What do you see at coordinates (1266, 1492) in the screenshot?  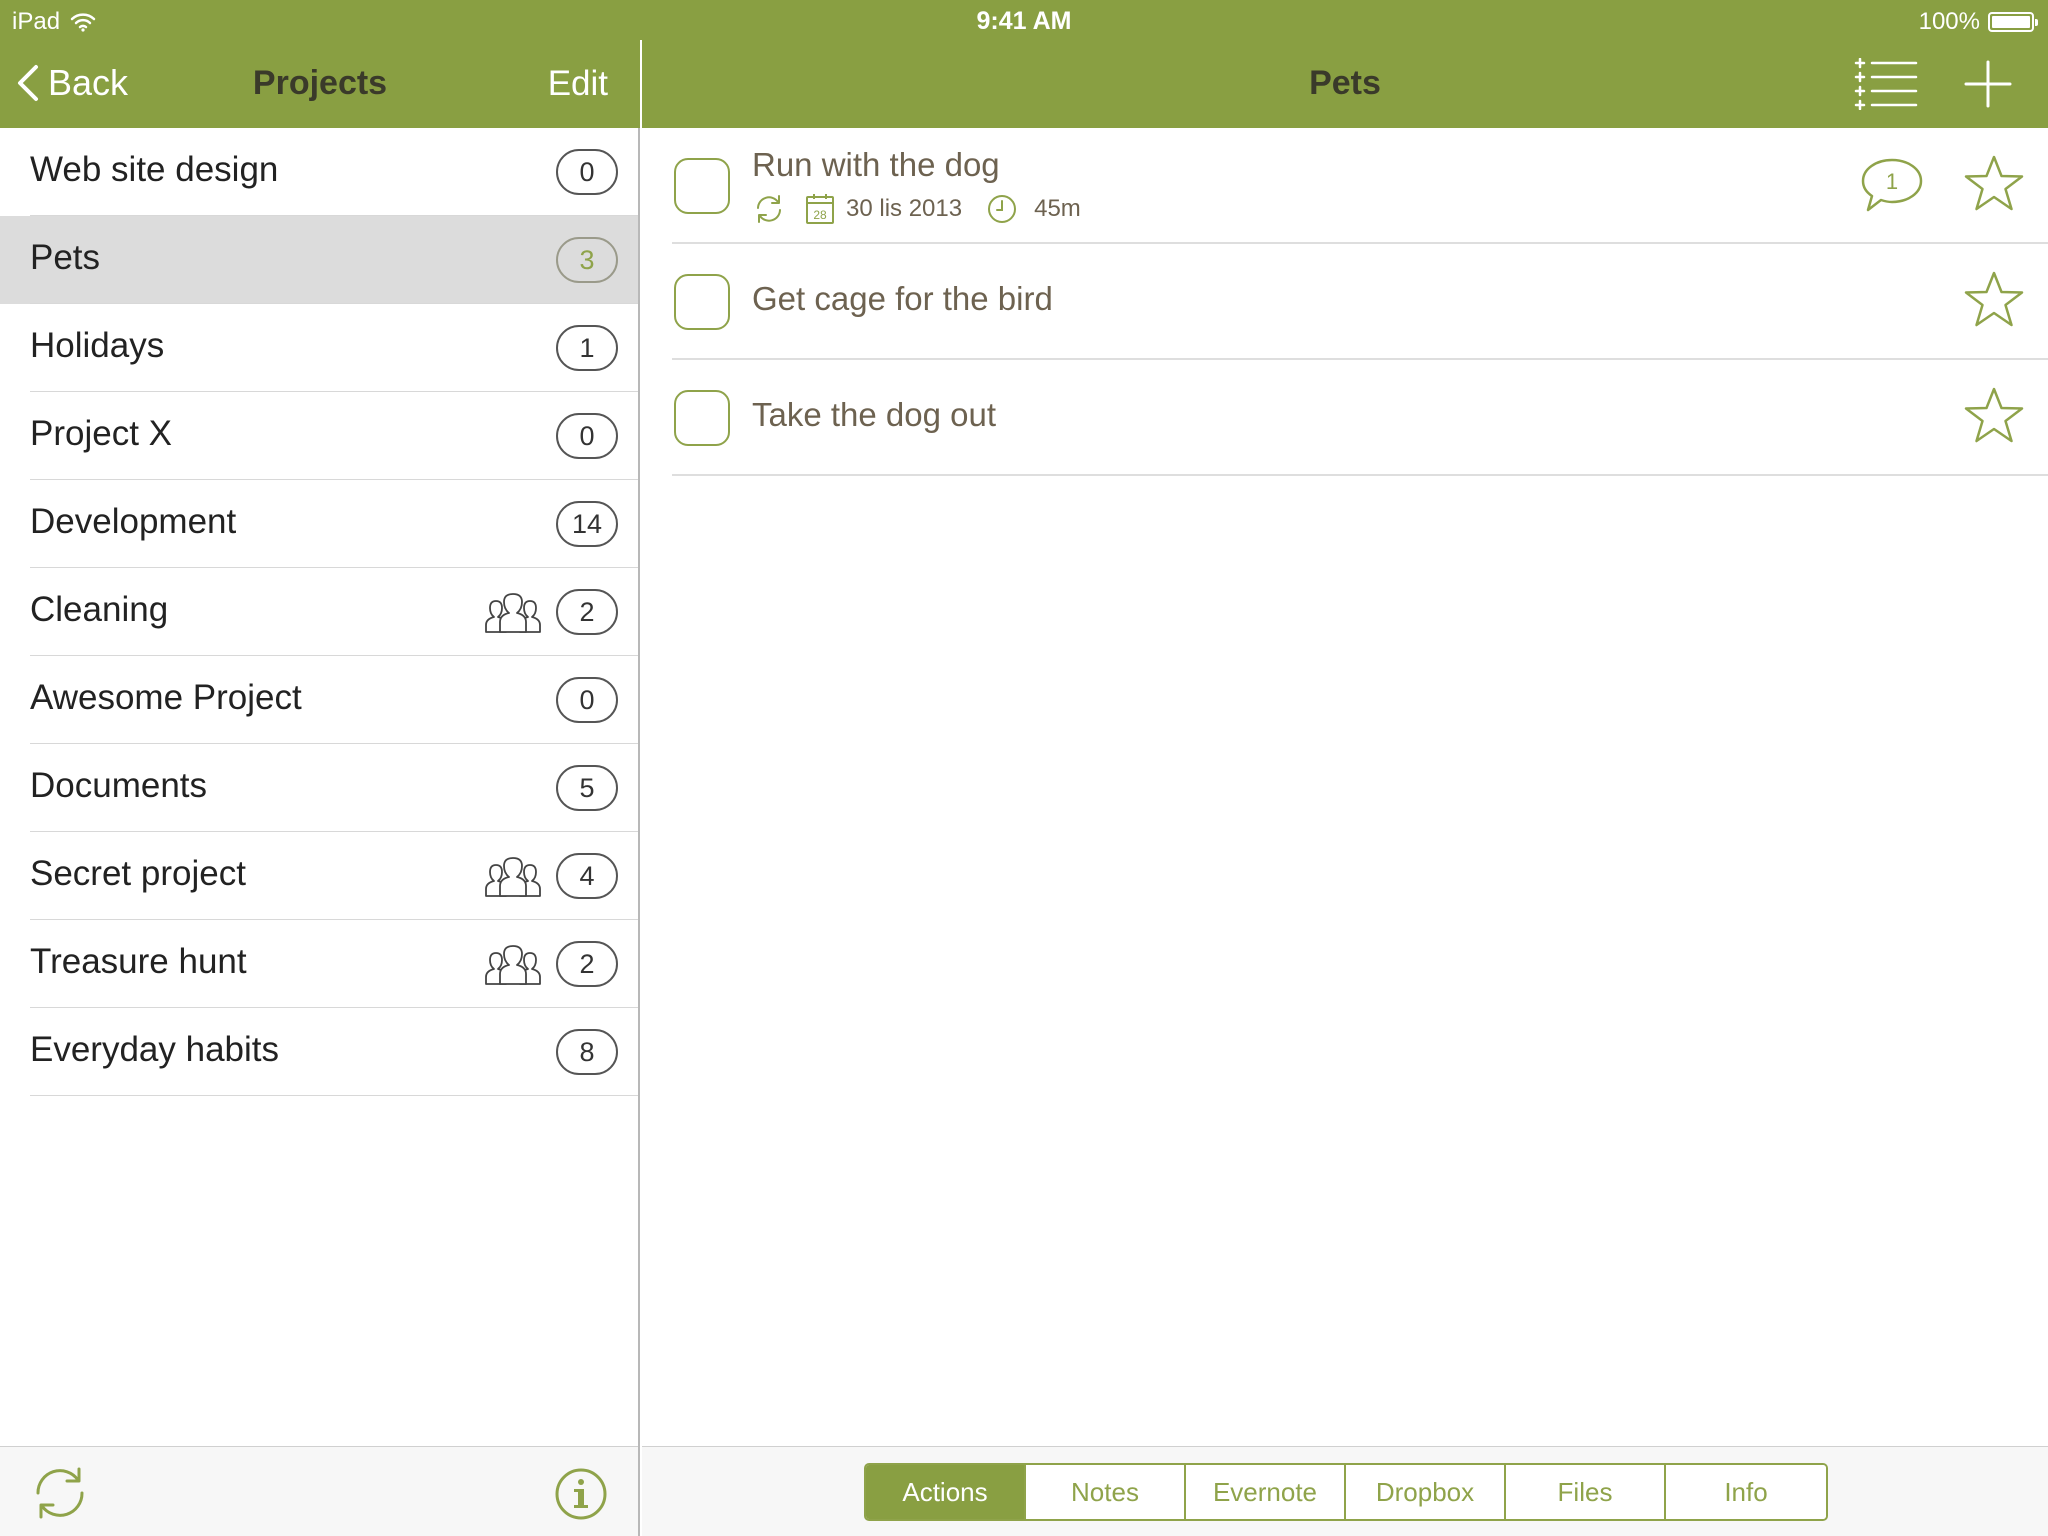 I see `tab-evernote: Evernote` at bounding box center [1266, 1492].